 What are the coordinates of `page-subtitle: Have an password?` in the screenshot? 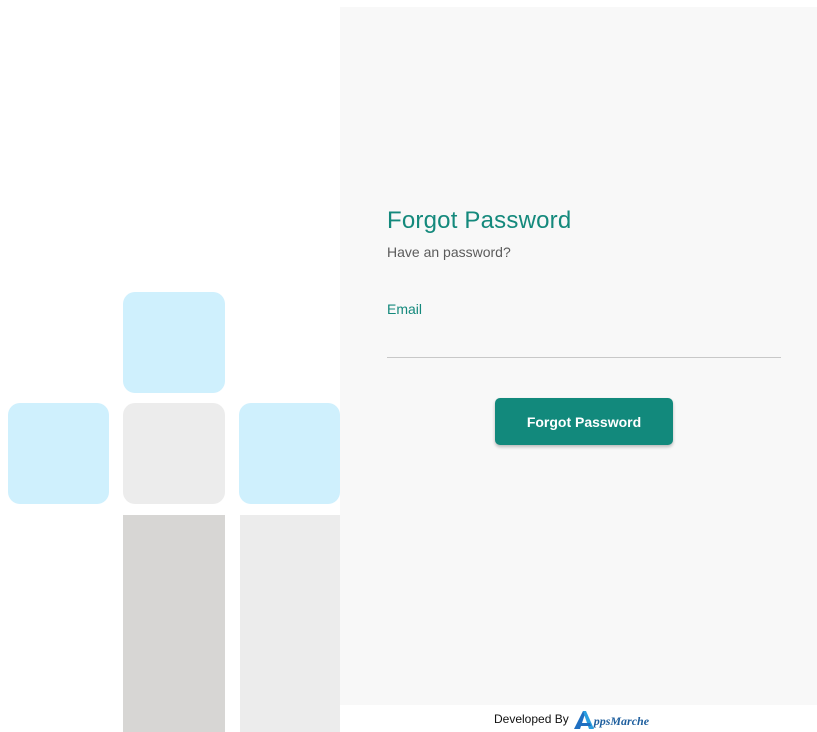 It's located at (449, 252).